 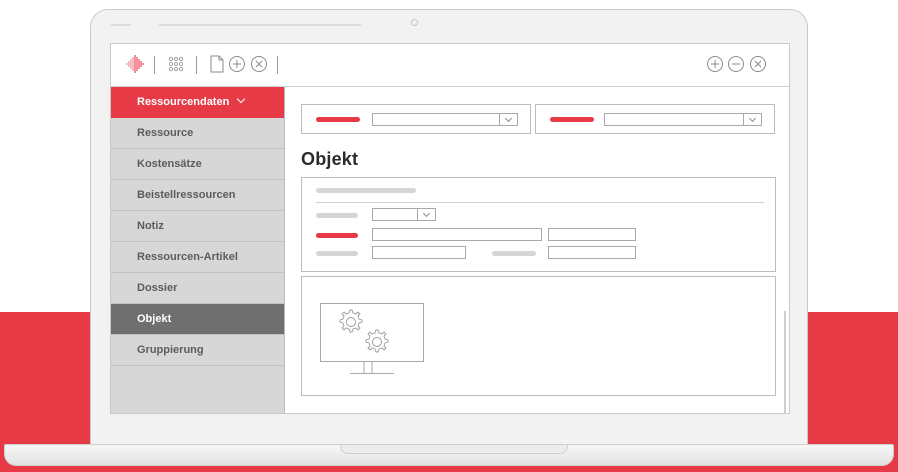 I want to click on divider, so click(x=540, y=202).